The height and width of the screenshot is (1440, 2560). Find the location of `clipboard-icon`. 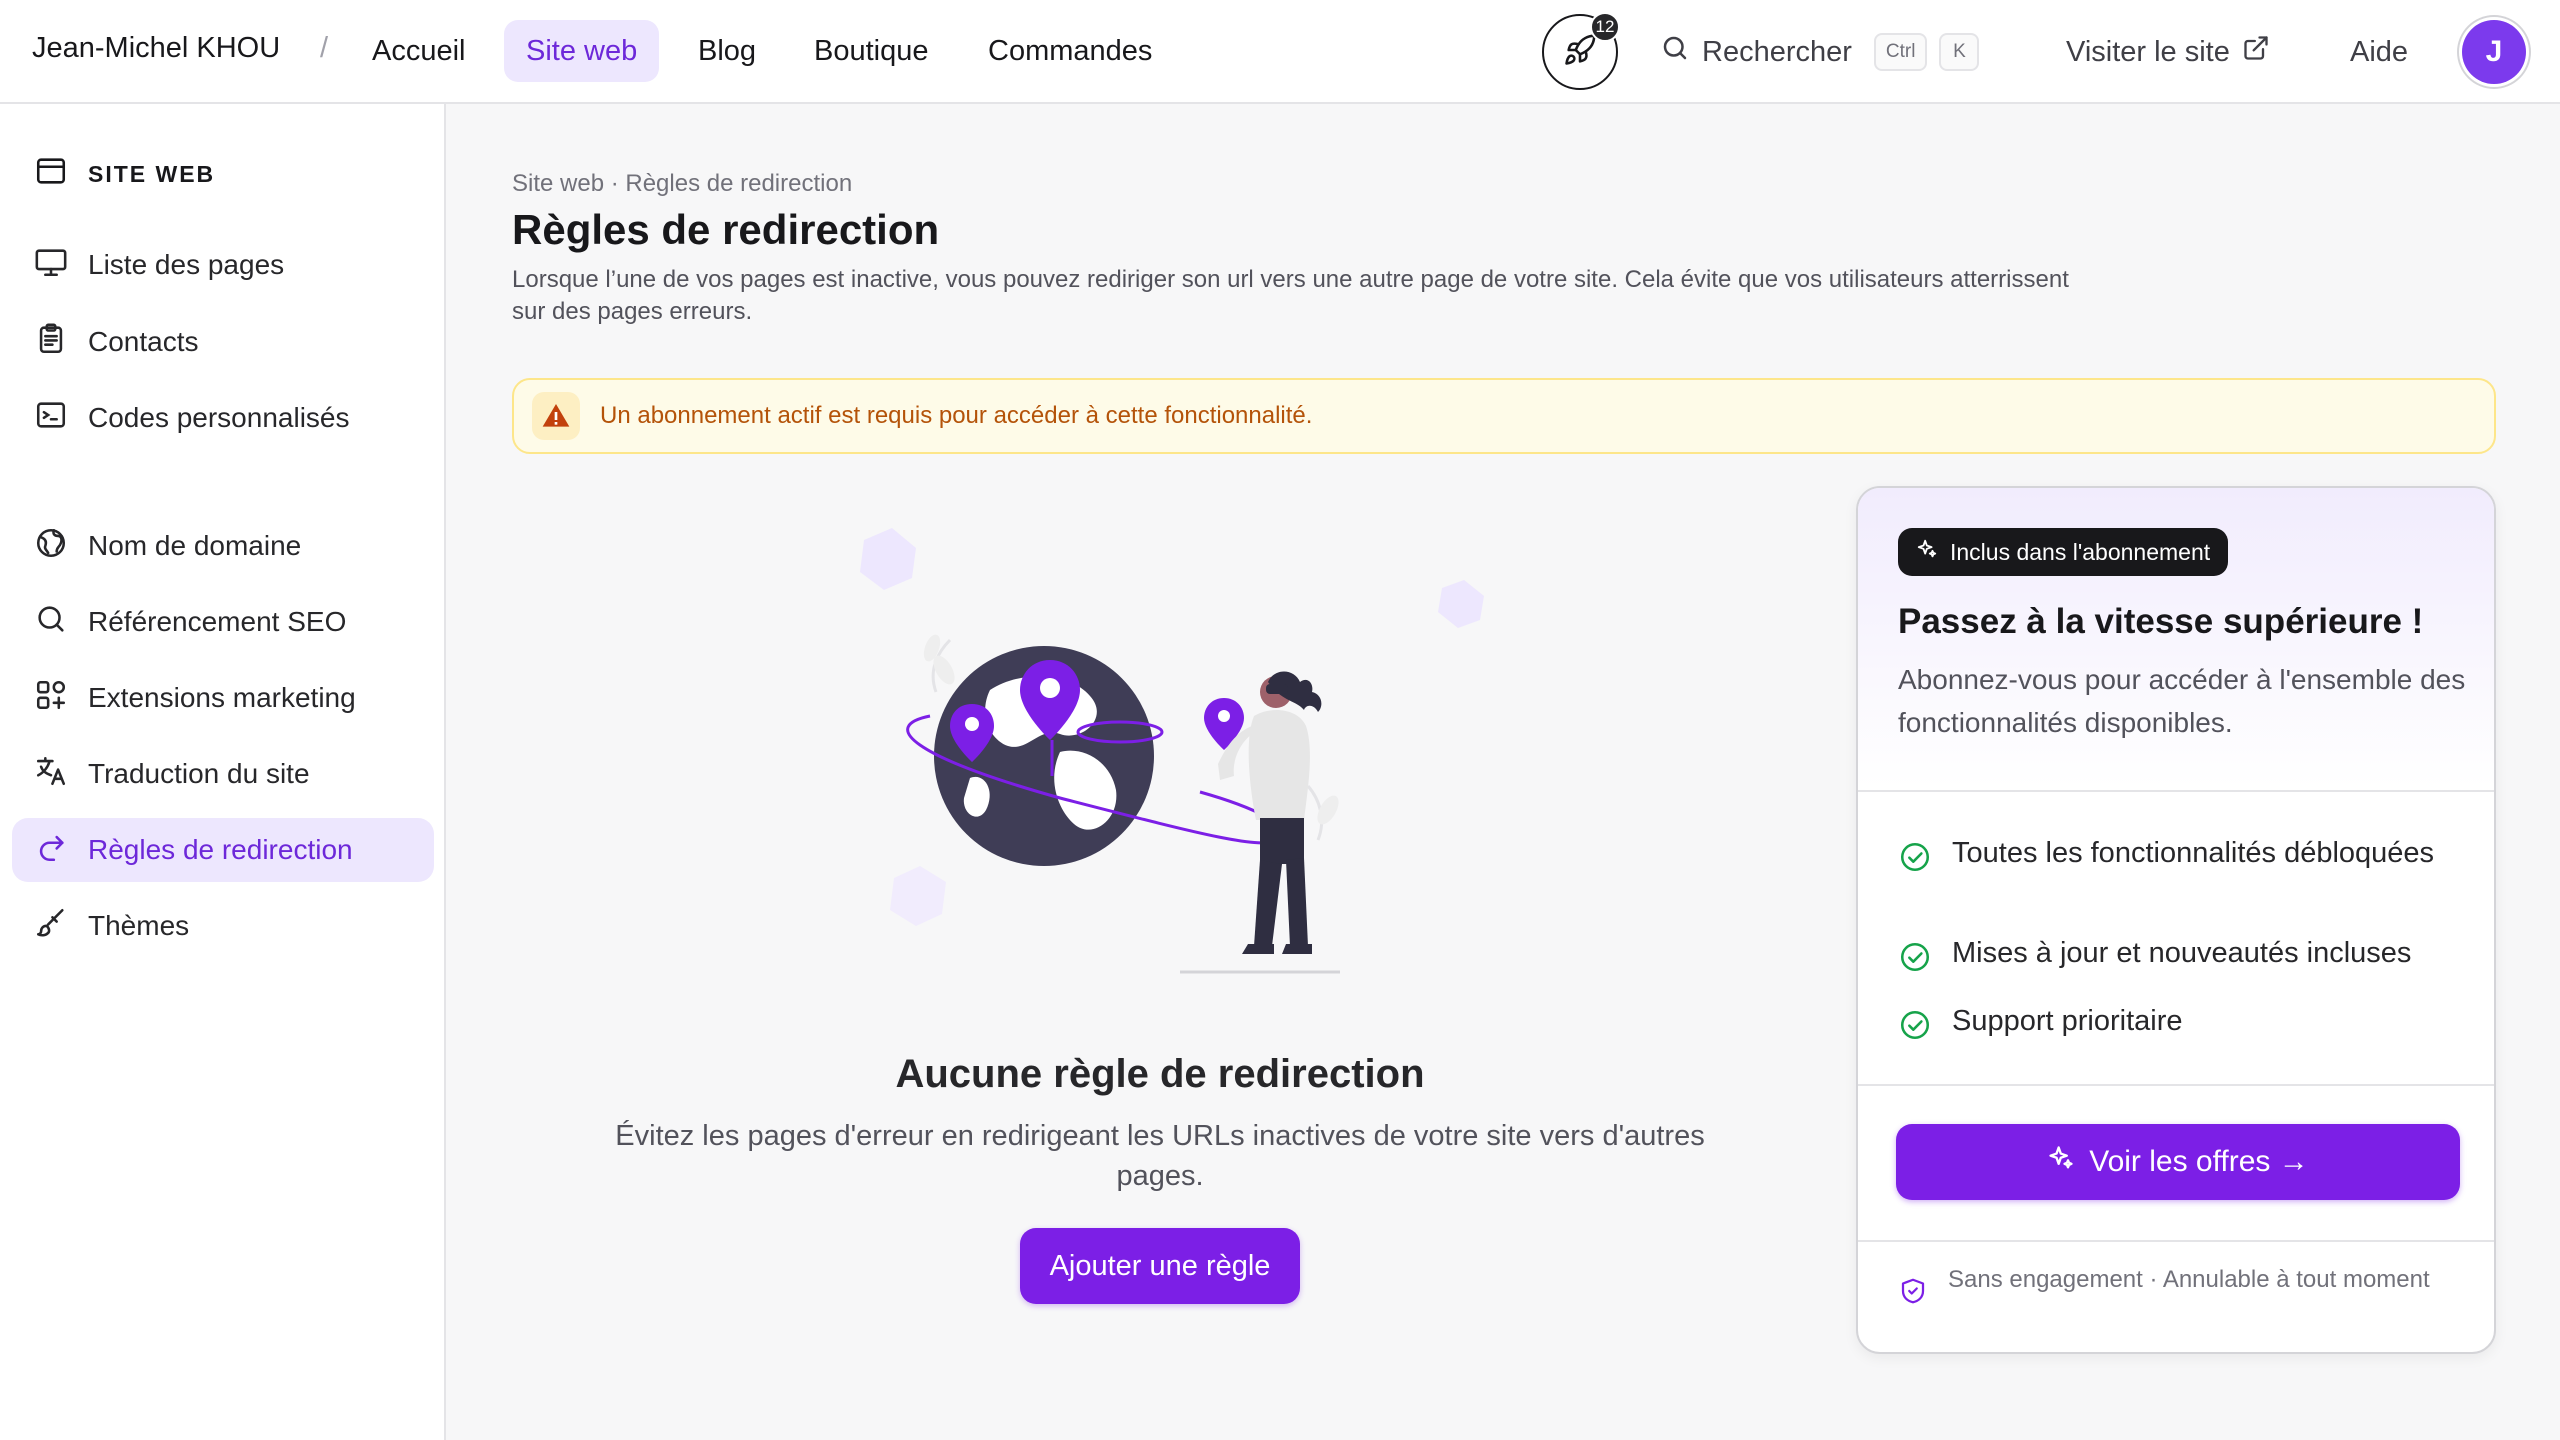

clipboard-icon is located at coordinates (51, 342).